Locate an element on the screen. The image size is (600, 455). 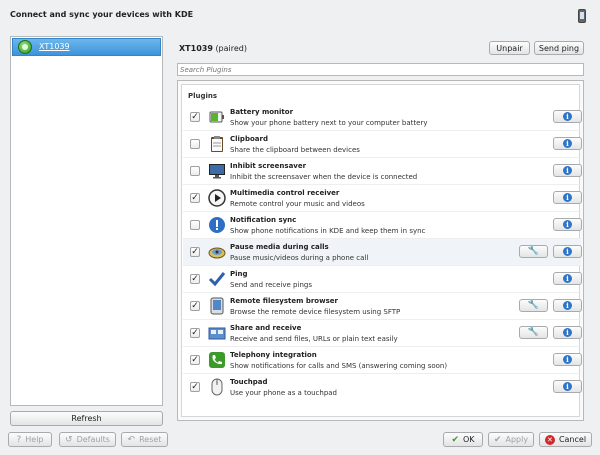
apply-button: ✔ Apply is located at coordinates (511, 439).